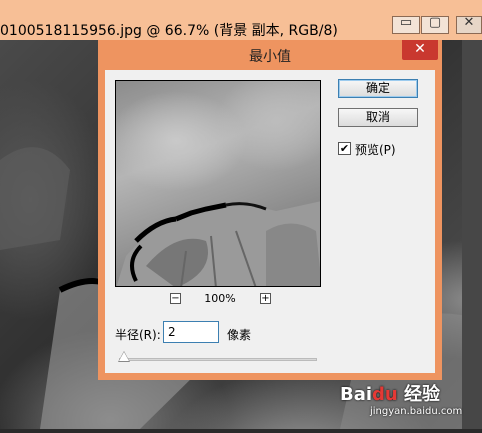  I want to click on maximize-icon: ▢, so click(435, 22).